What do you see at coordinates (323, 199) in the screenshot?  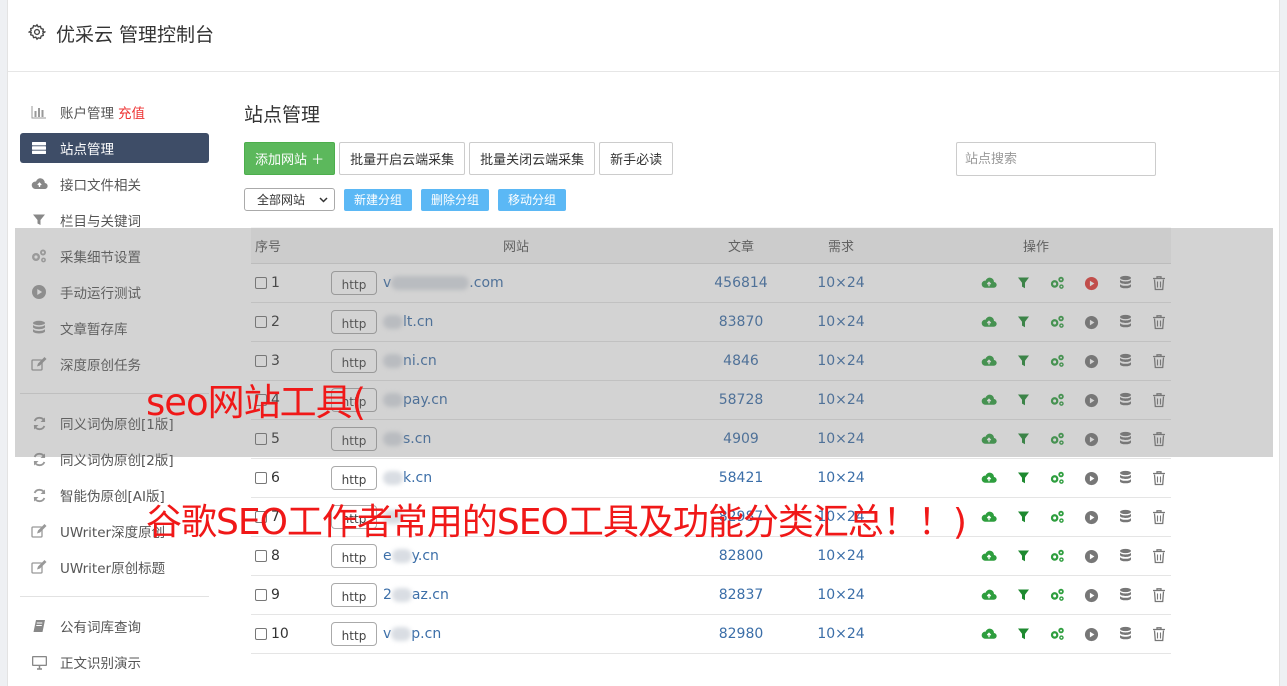 I see `chevron-down-icon` at bounding box center [323, 199].